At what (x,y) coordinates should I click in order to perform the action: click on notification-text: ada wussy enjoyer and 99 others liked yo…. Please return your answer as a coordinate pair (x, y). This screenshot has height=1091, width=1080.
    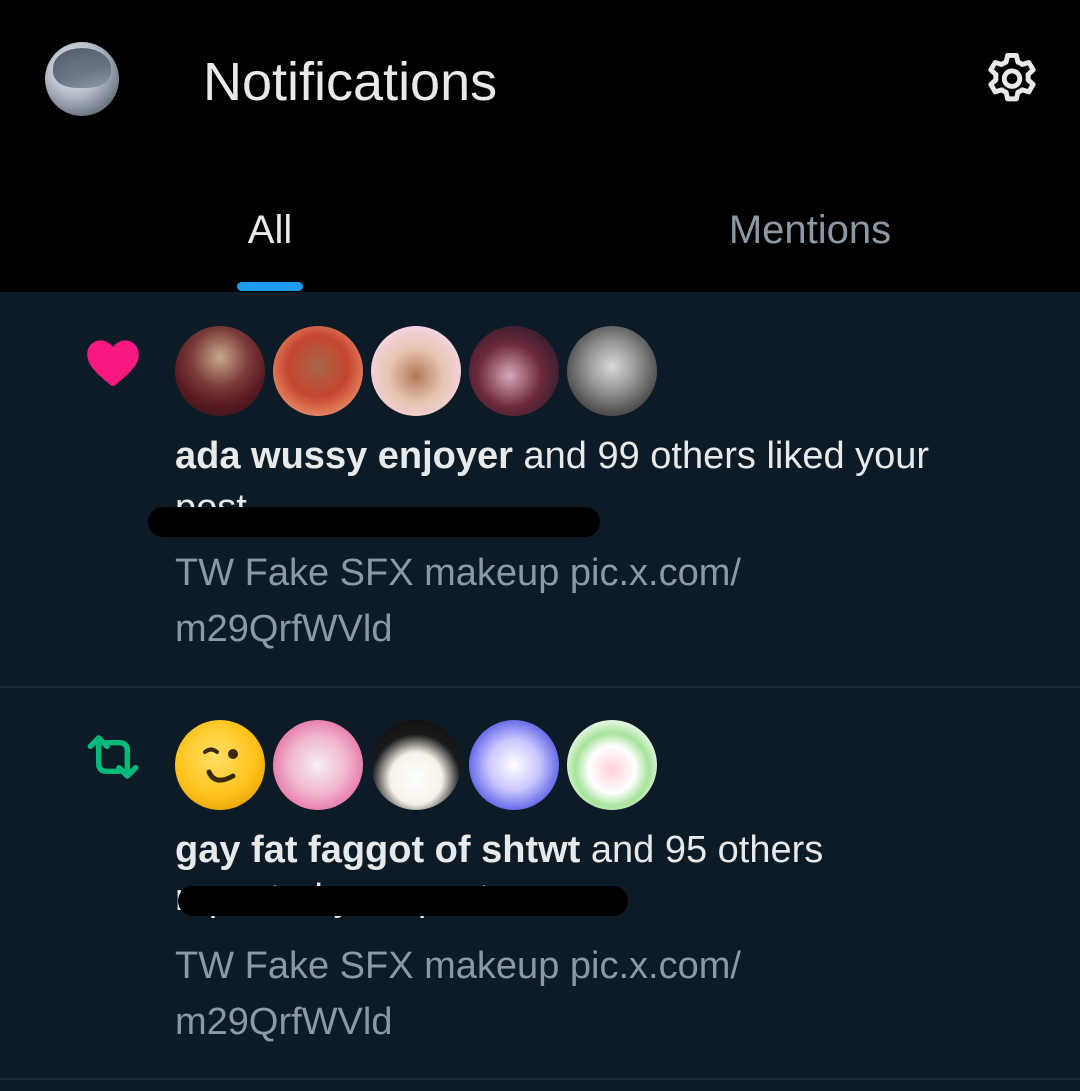
    Looking at the image, I should click on (605, 456).